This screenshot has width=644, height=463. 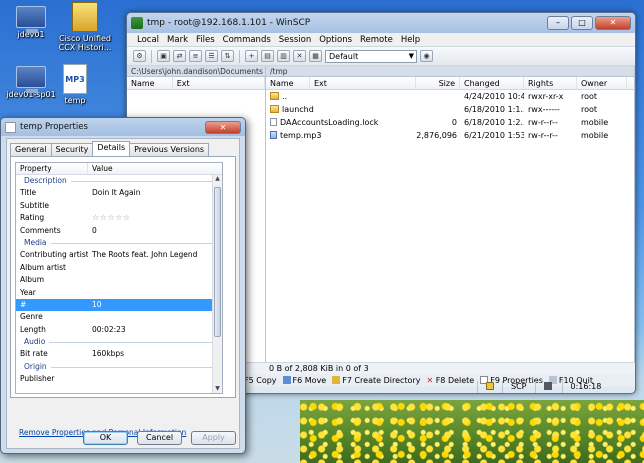 I want to click on tab-general: General, so click(x=31, y=149).